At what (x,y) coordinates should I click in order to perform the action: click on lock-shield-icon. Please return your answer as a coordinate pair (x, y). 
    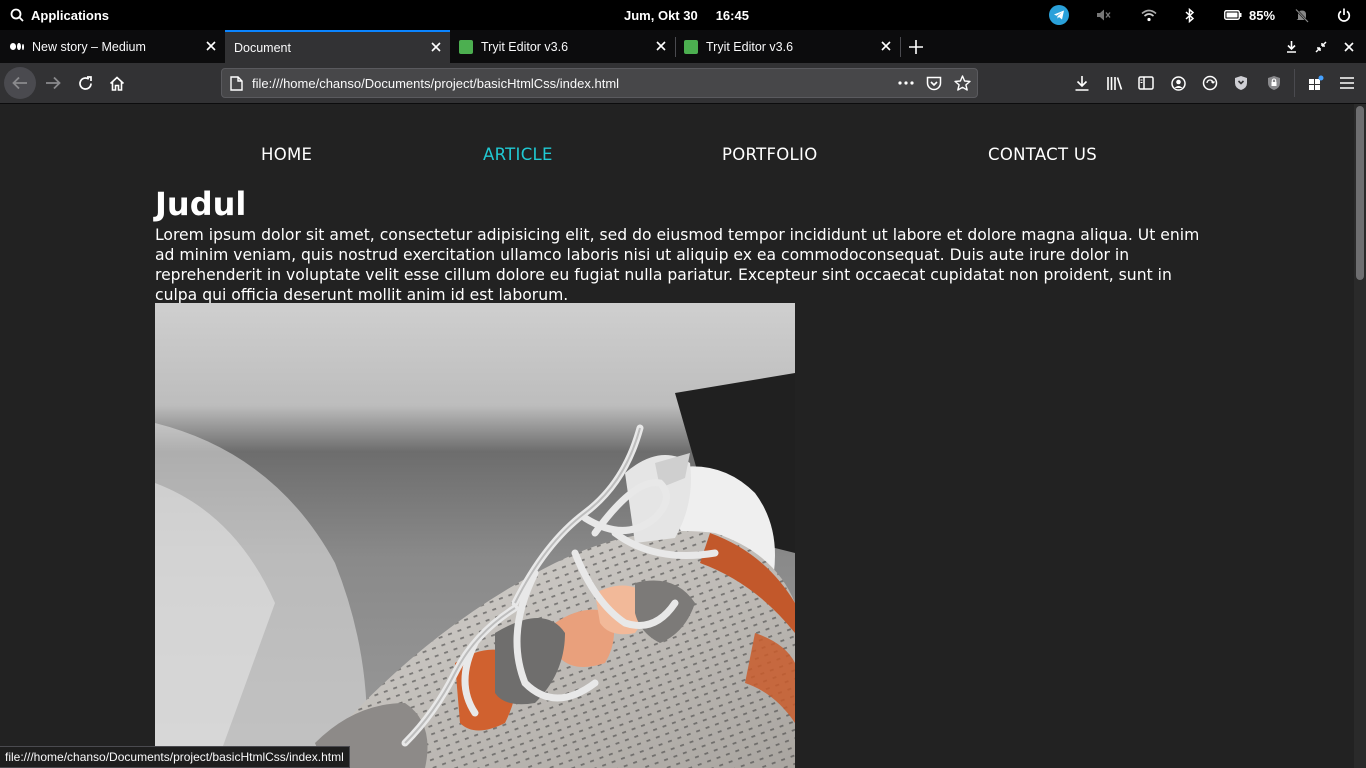
    Looking at the image, I should click on (1274, 83).